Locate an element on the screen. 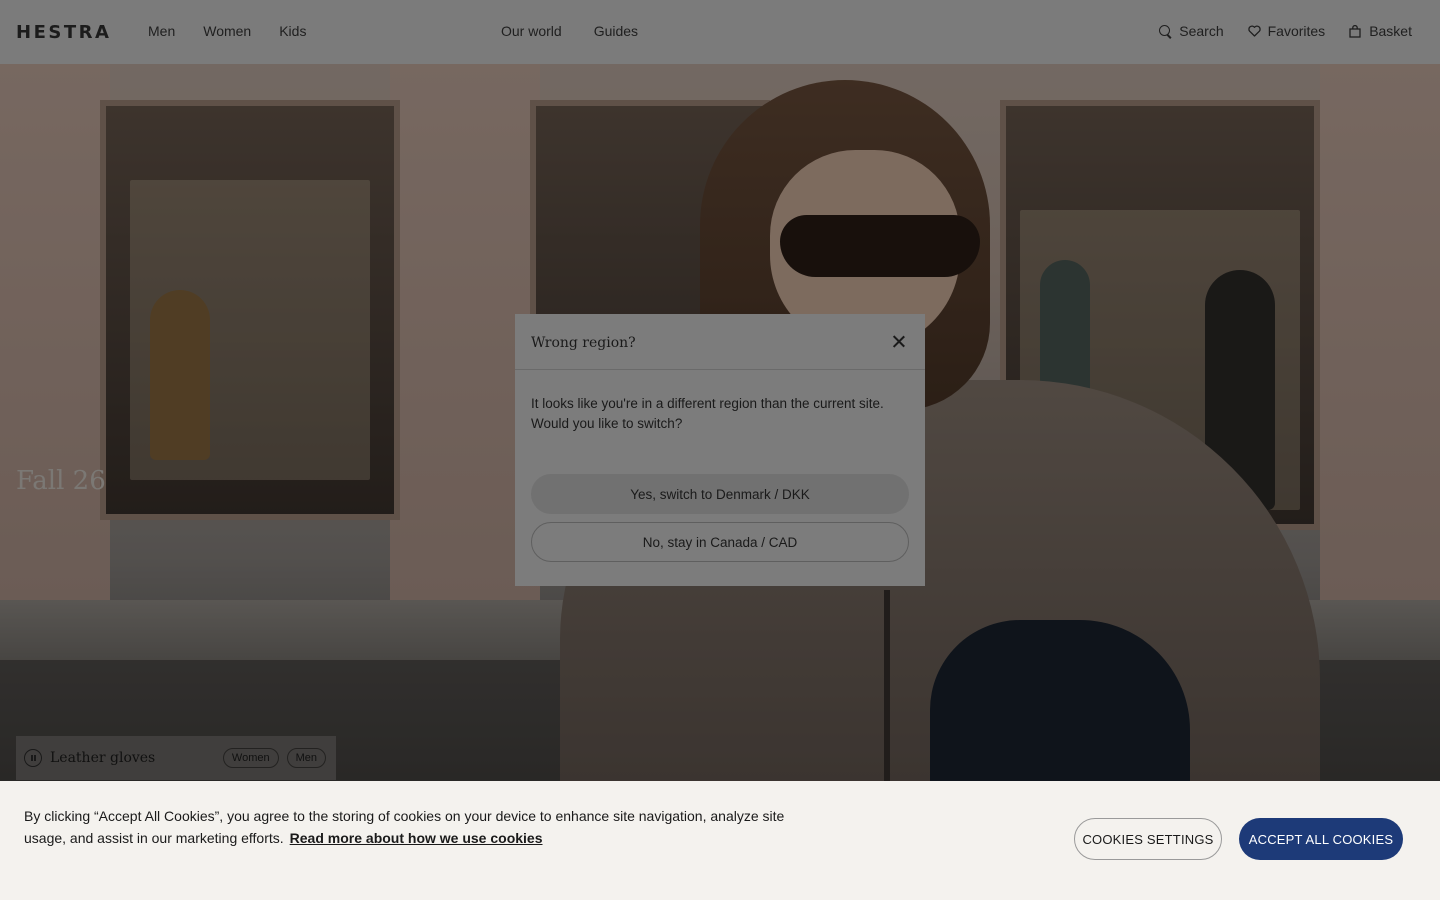  close-icon is located at coordinates (899, 342).